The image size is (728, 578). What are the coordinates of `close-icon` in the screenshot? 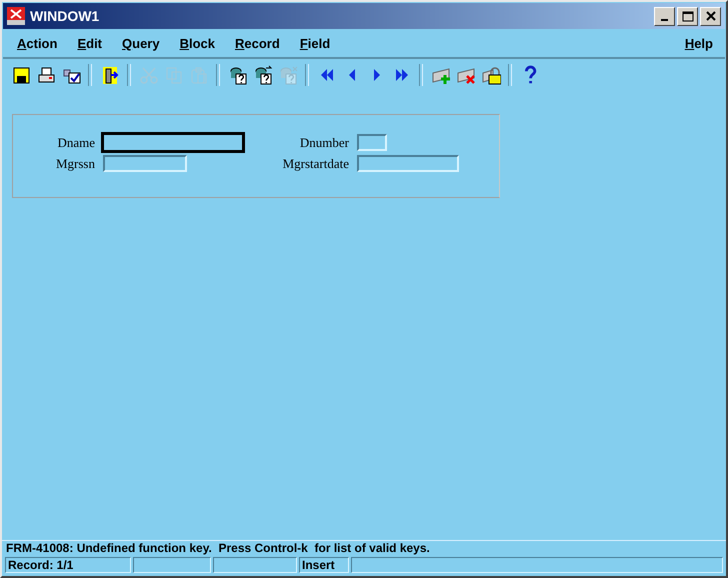 It's located at (711, 16).